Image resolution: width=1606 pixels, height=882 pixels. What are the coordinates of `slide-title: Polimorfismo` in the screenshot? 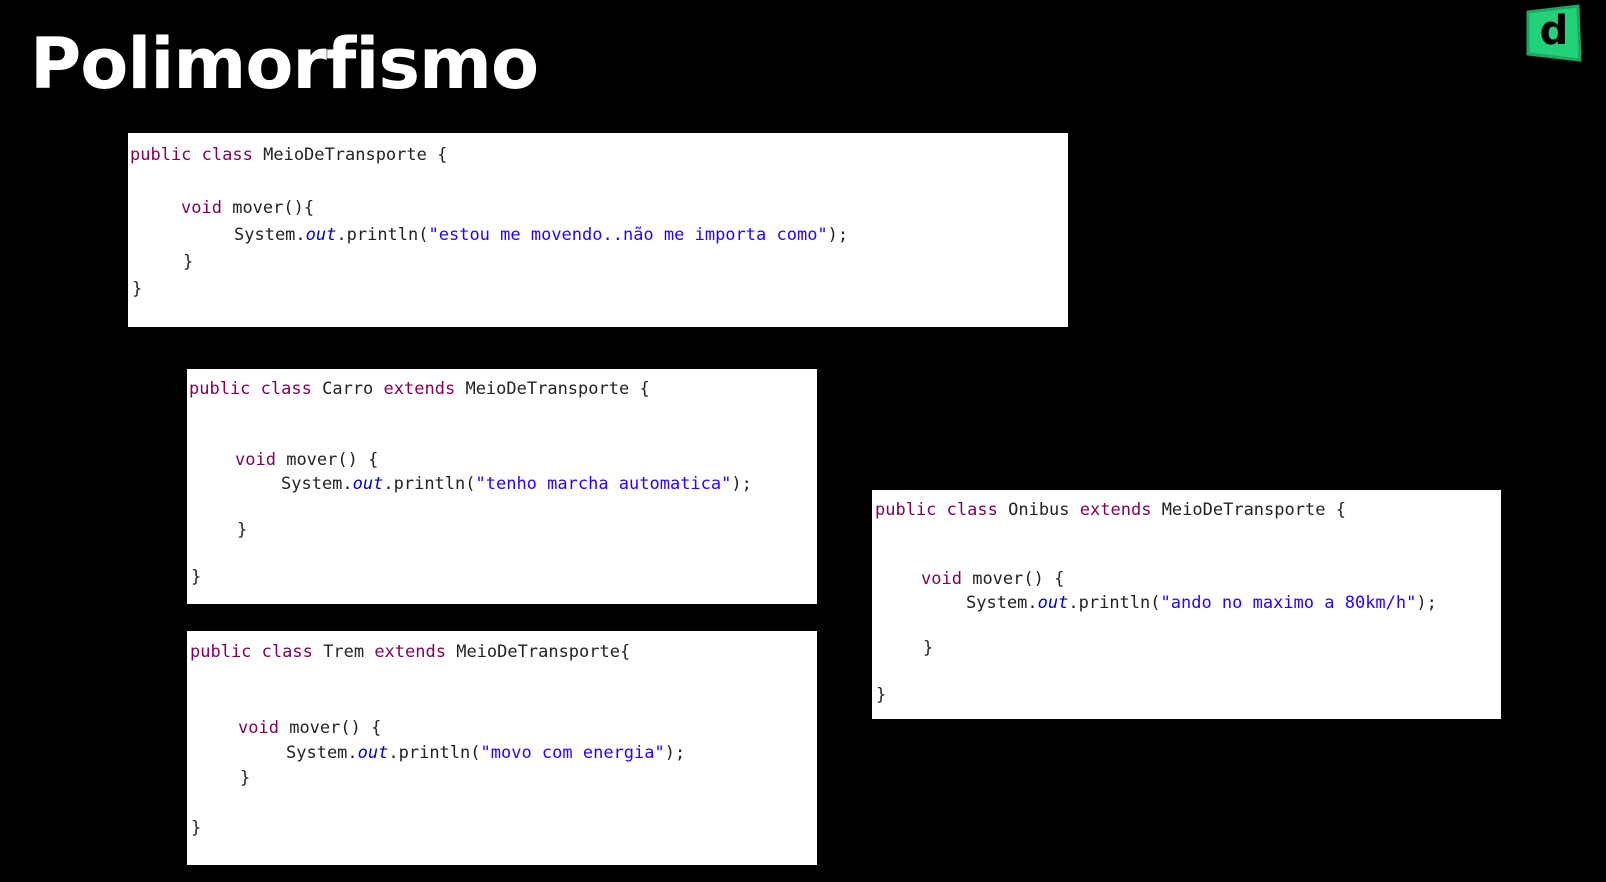 It's located at (284, 64).